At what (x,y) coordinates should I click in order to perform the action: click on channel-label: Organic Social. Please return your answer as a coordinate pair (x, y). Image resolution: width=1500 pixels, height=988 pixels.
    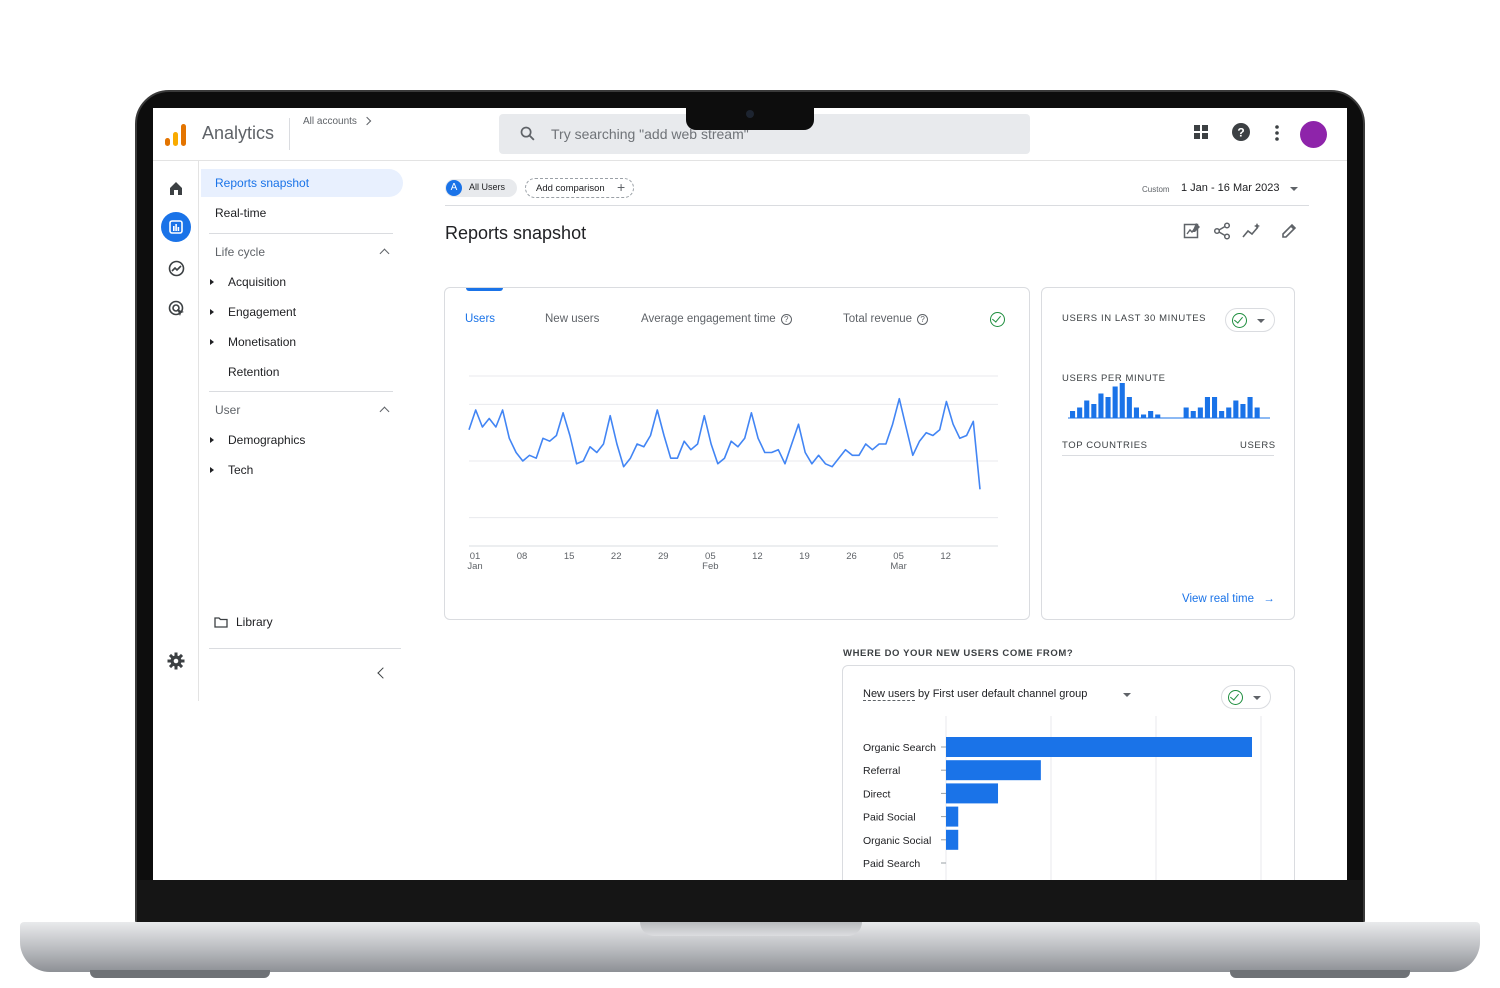
    Looking at the image, I should click on (897, 841).